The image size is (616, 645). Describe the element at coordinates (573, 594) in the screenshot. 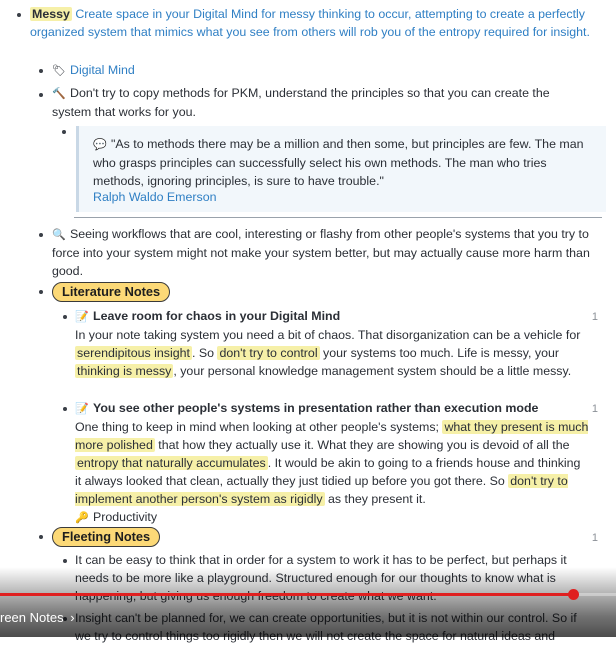

I see `video-scrubber-handle` at that location.